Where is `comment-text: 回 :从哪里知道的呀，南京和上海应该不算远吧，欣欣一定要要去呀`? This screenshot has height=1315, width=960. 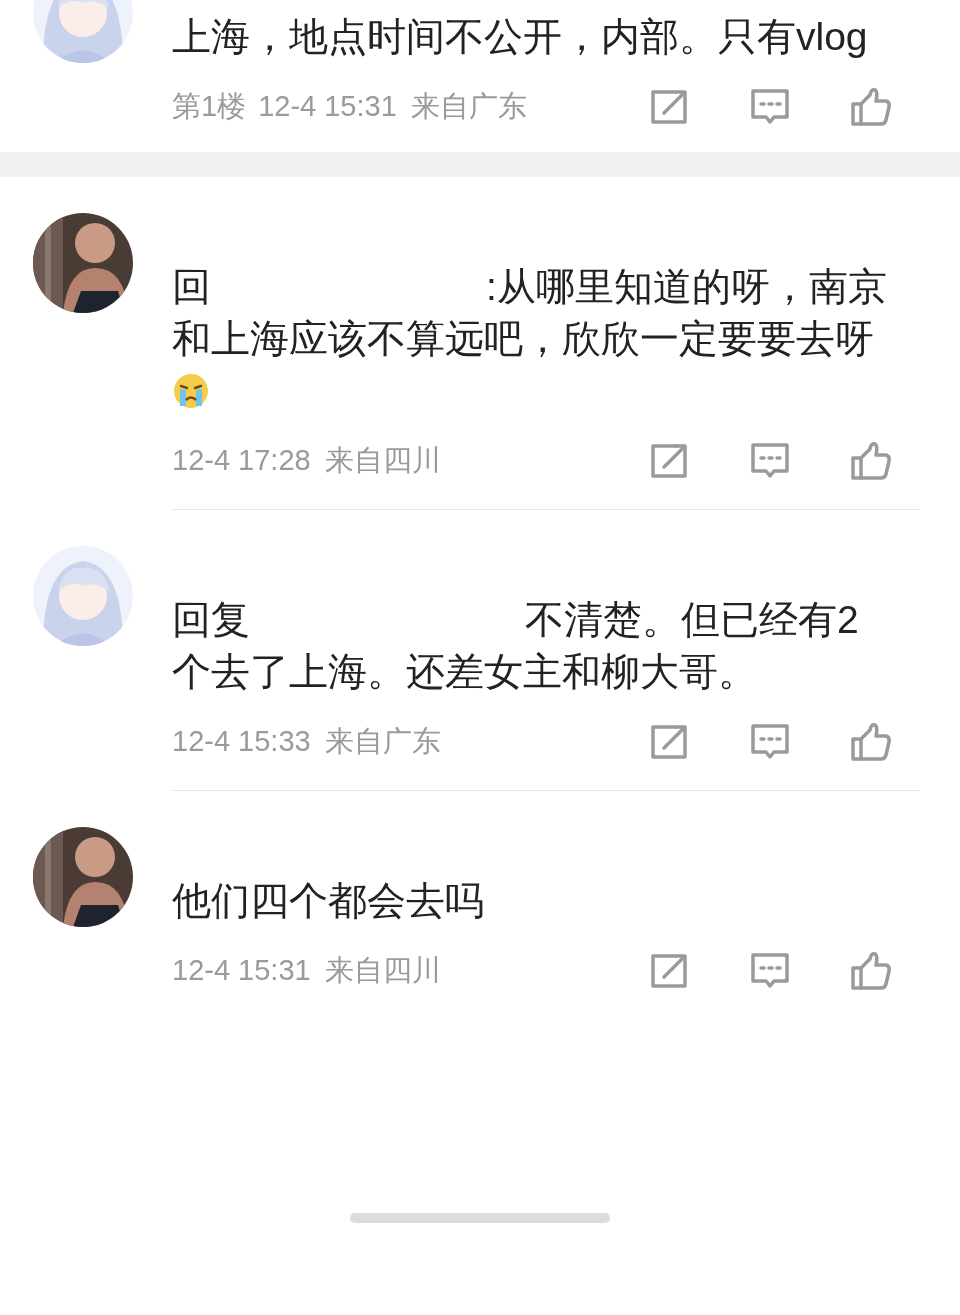 comment-text: 回 :从哪里知道的呀，南京和上海应该不算远吧，欣欣一定要要去呀 is located at coordinates (533, 339).